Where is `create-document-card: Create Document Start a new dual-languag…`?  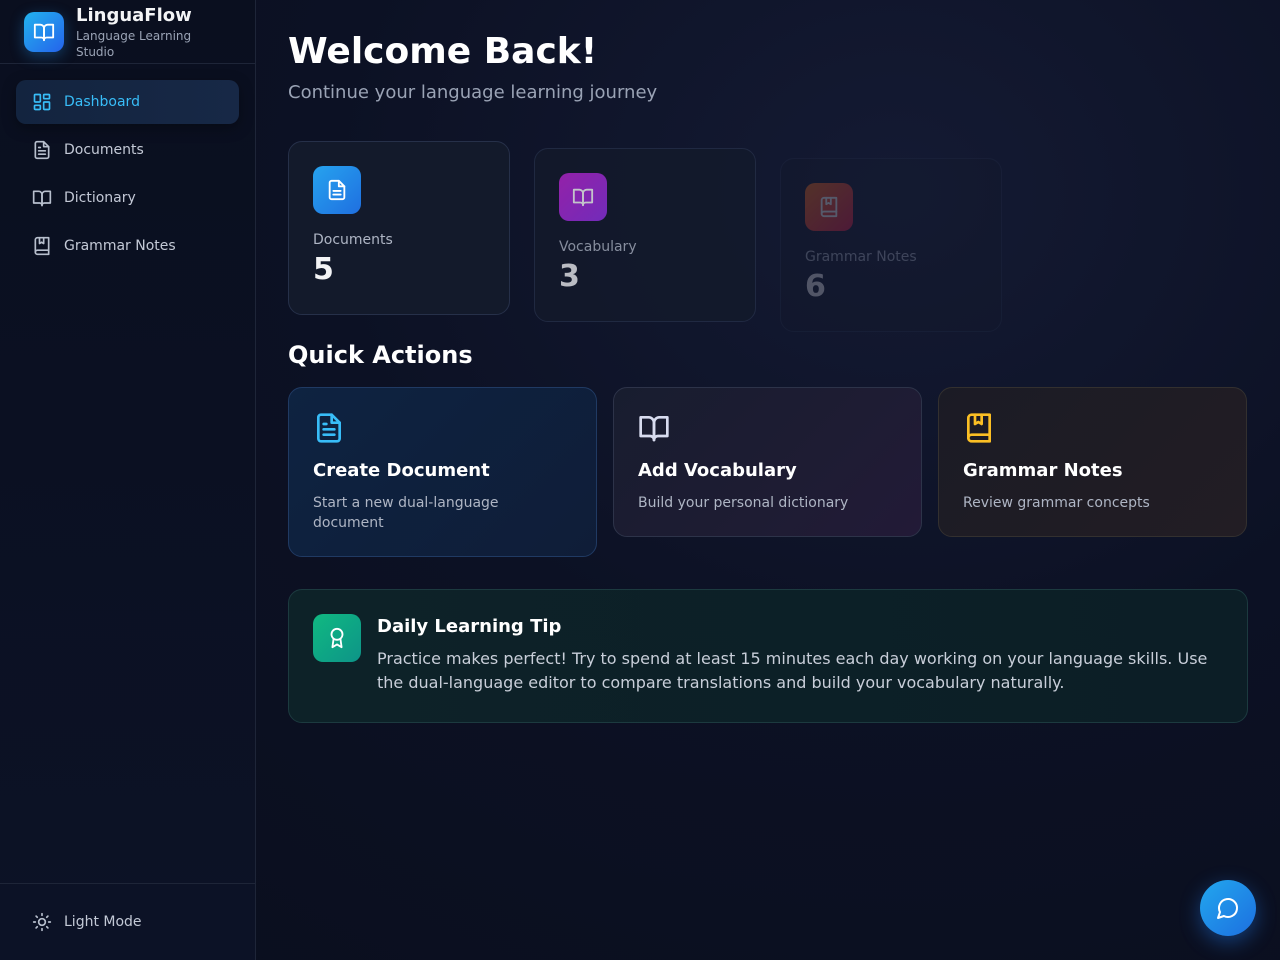
create-document-card: Create Document Start a new dual-languag… is located at coordinates (442, 472).